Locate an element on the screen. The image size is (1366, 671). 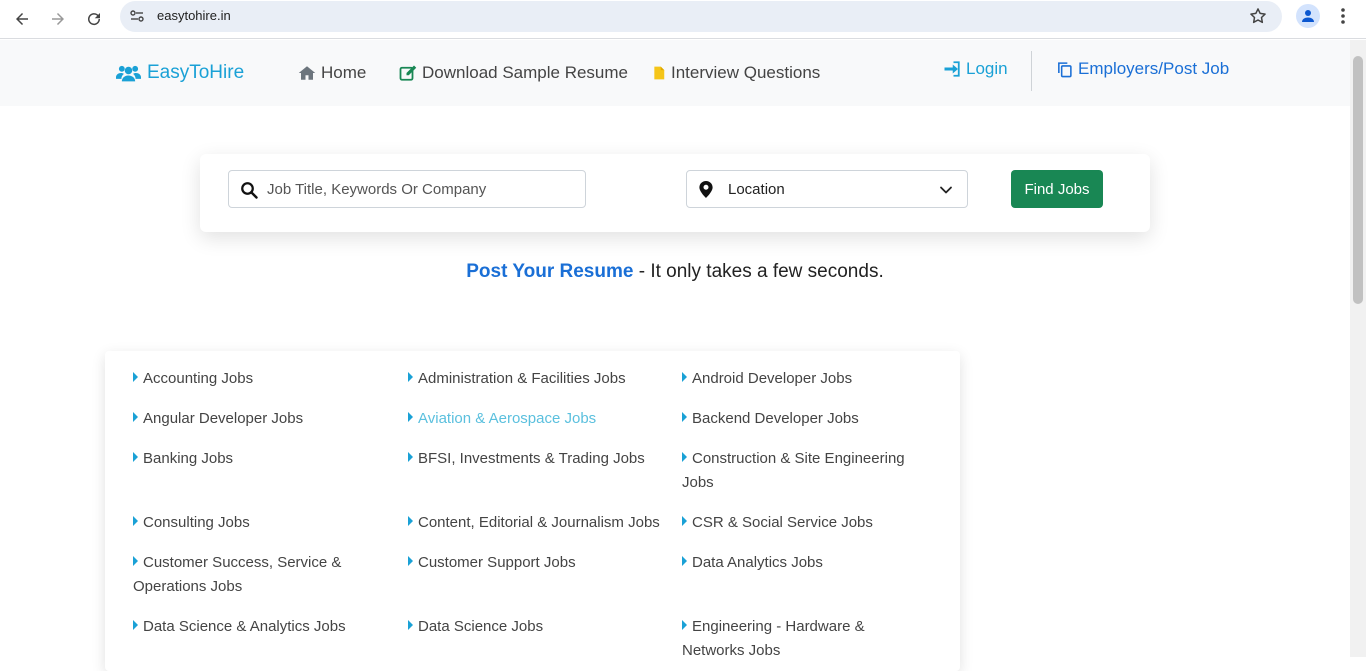
brand-logo: EasyToHire is located at coordinates (180, 73).